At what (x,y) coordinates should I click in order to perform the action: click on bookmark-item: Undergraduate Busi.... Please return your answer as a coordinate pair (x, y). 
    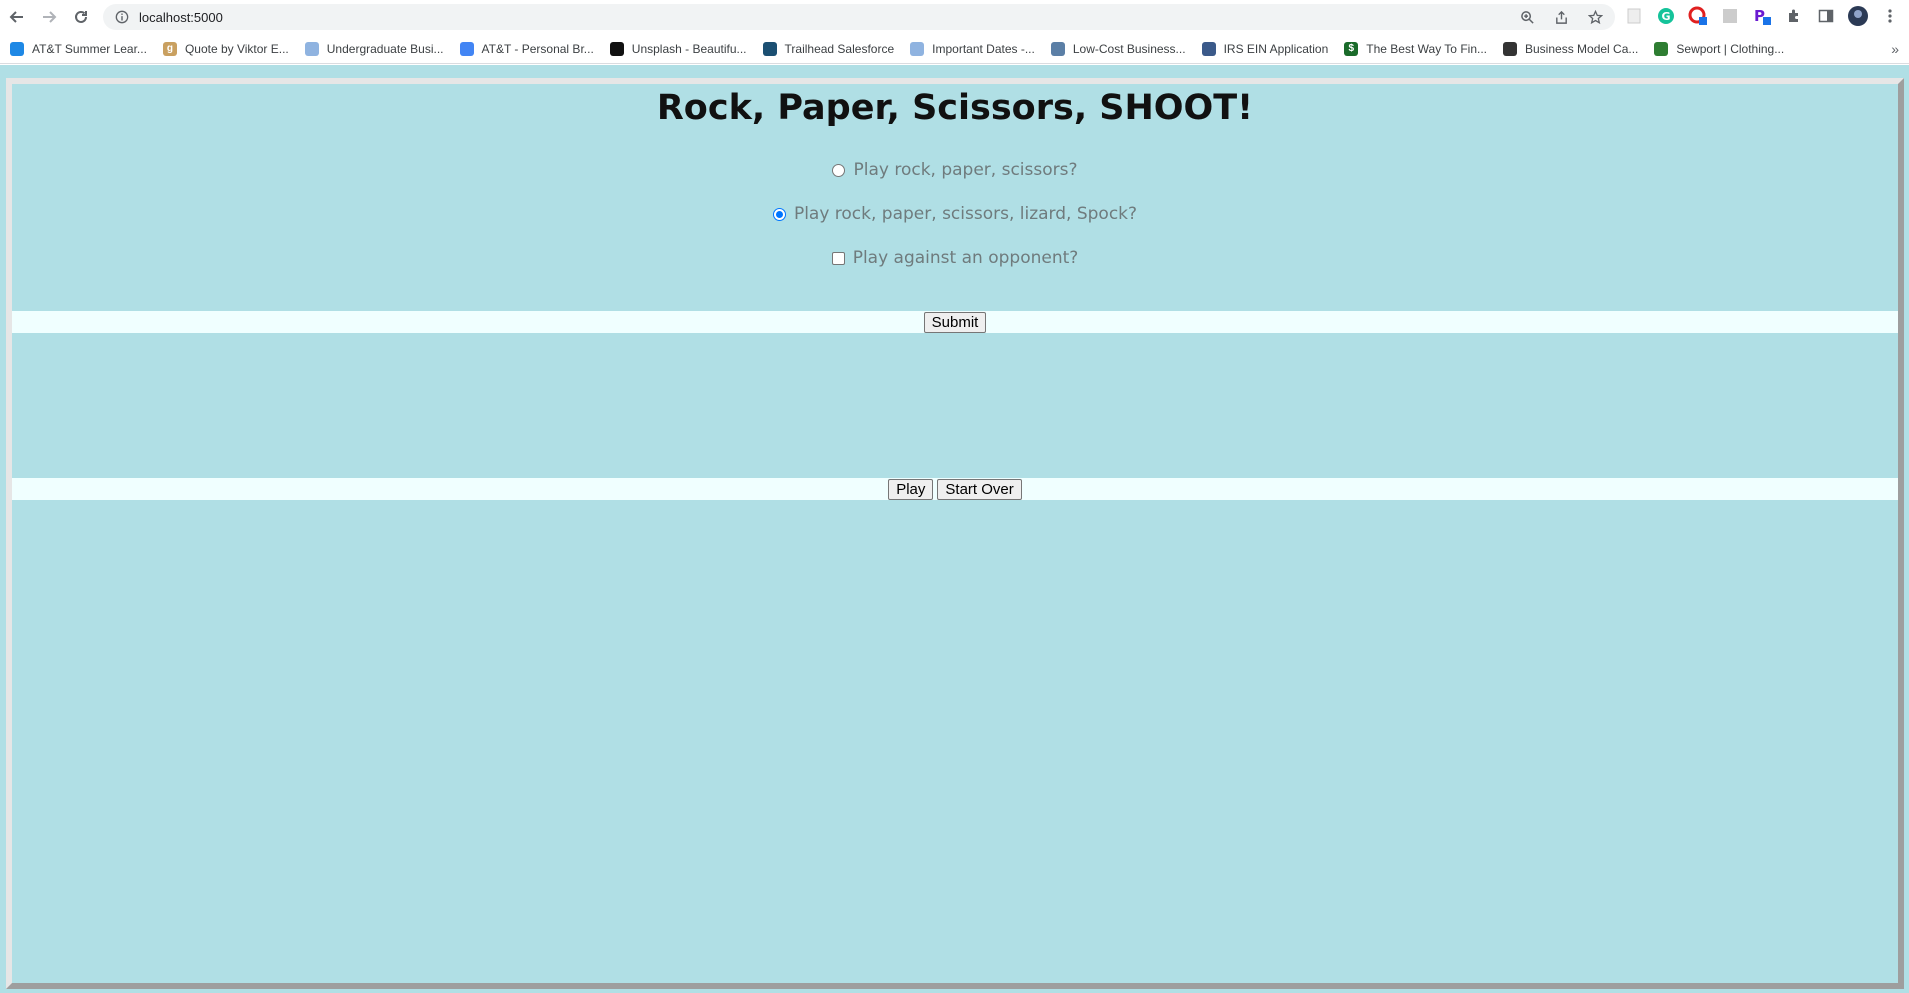
    Looking at the image, I should click on (374, 48).